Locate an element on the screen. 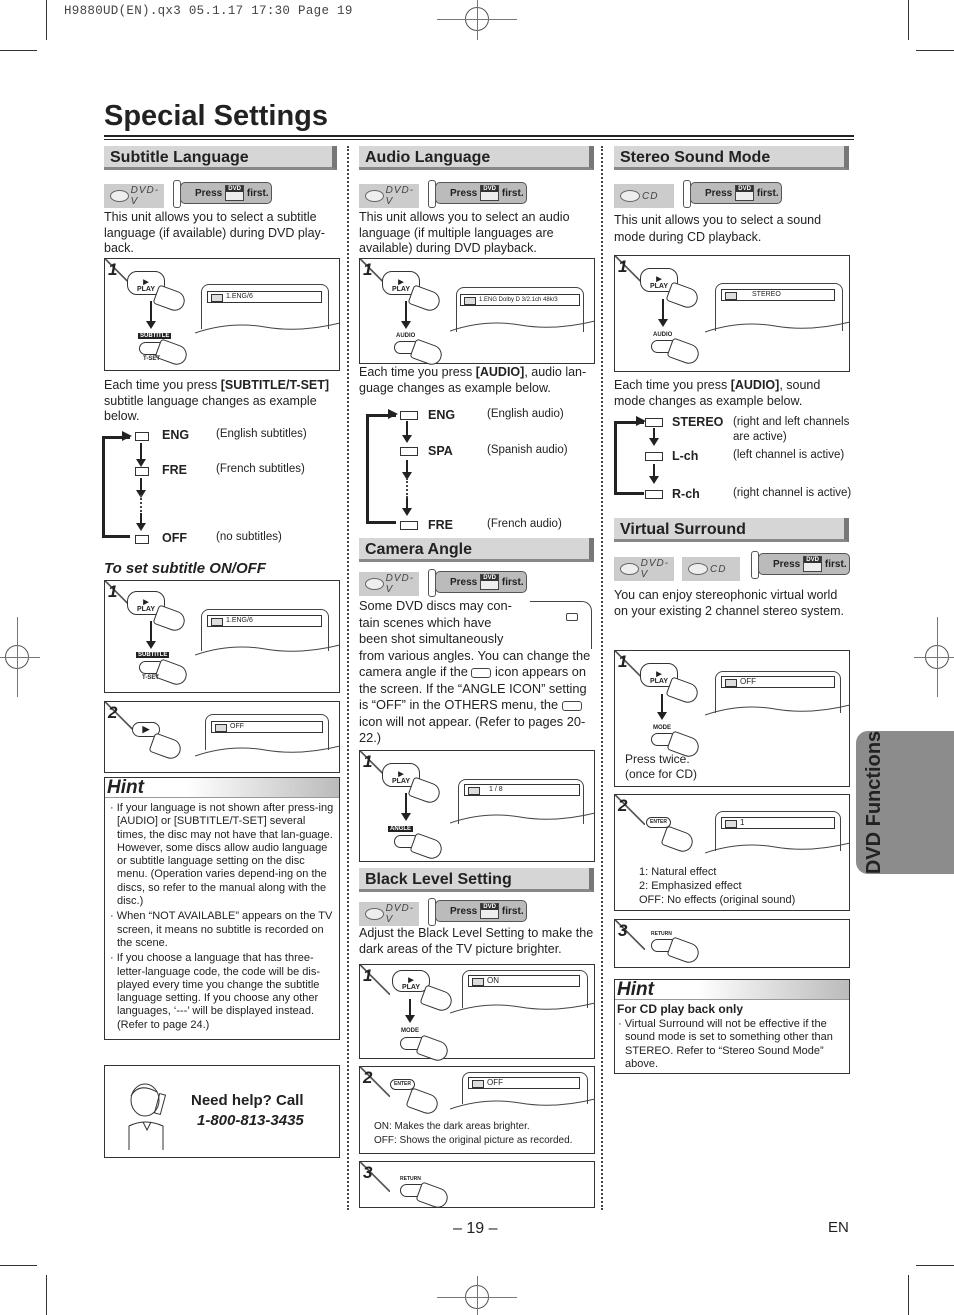 This screenshot has height=1315, width=954. osd-stereo: STEREO is located at coordinates (778, 295).